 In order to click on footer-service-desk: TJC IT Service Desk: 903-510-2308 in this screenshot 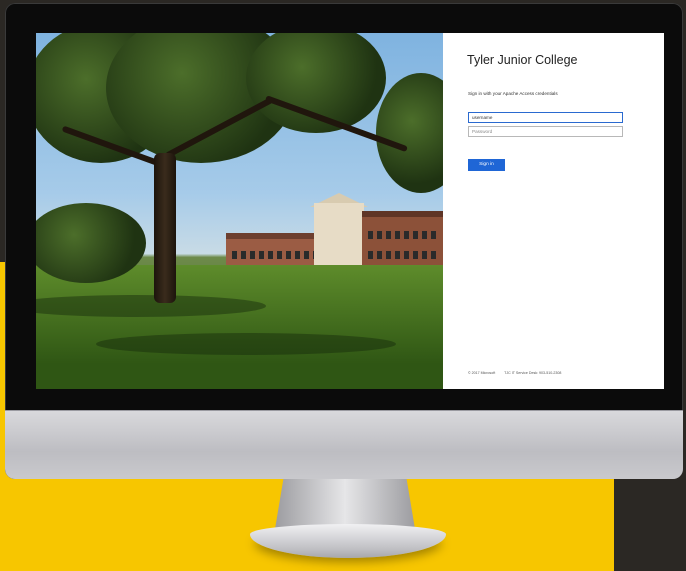, I will do `click(533, 373)`.